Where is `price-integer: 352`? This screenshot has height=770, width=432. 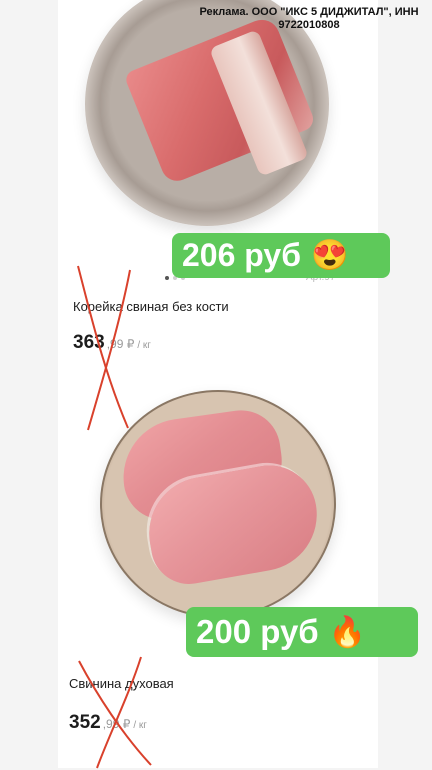 price-integer: 352 is located at coordinates (85, 722).